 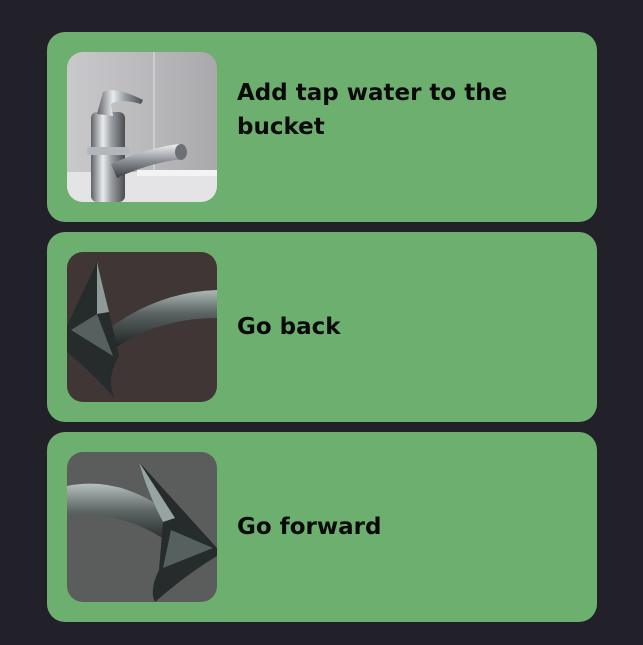 I want to click on card-label: Go back, so click(x=289, y=327).